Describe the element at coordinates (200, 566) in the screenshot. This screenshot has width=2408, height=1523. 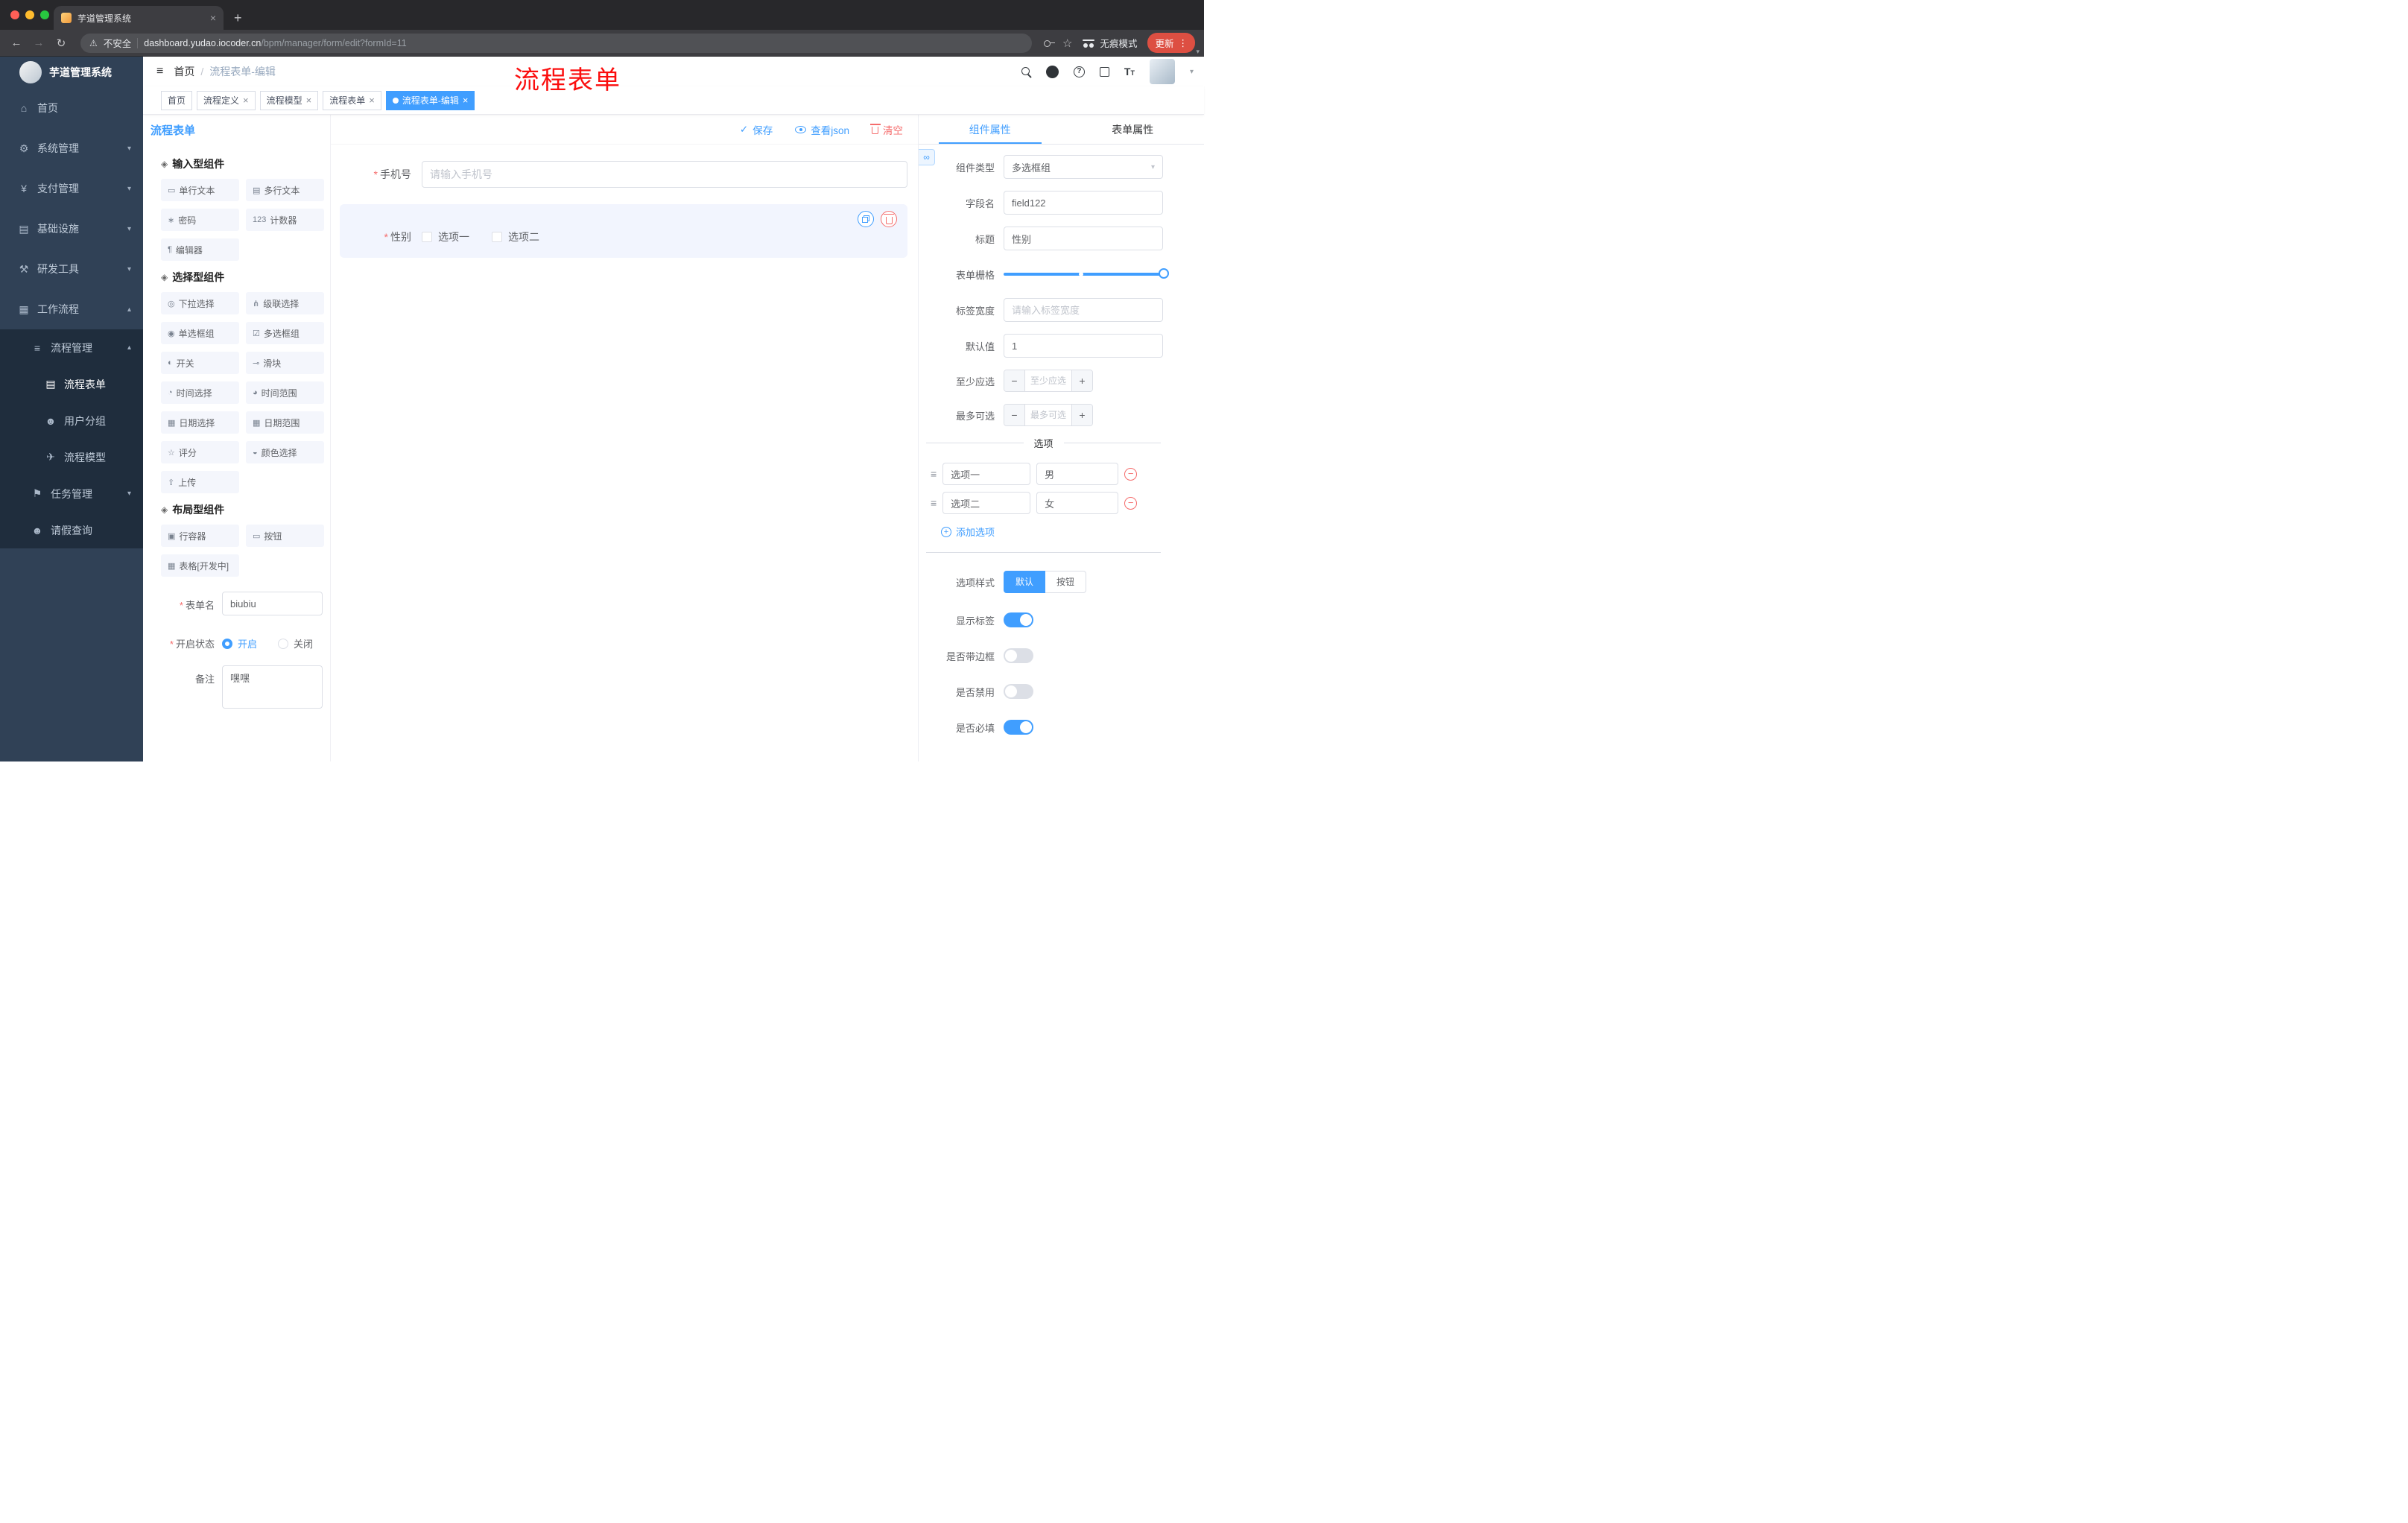
I see `component-table: ▦ 表格[开发中]` at that location.